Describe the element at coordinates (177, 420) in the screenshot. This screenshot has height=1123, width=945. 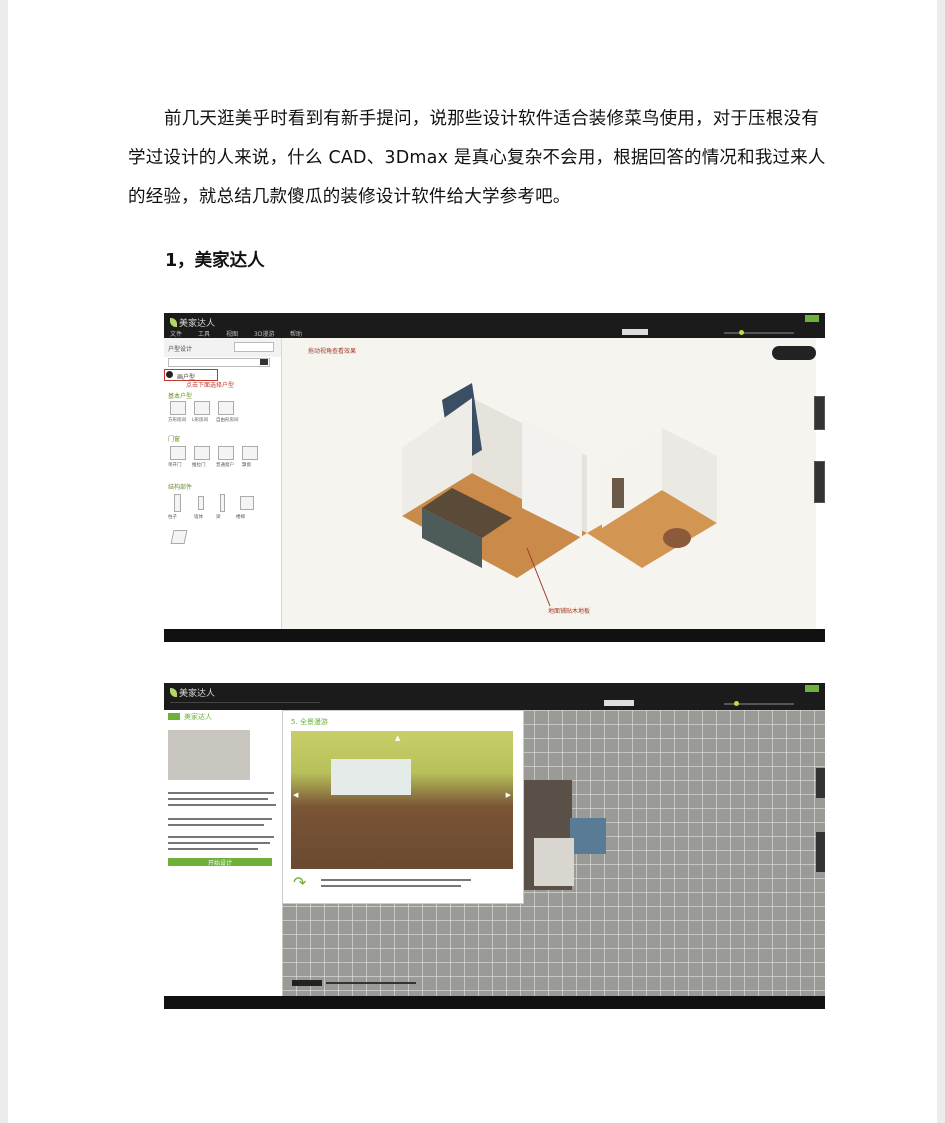
I see `tile-label: 方形房间` at that location.